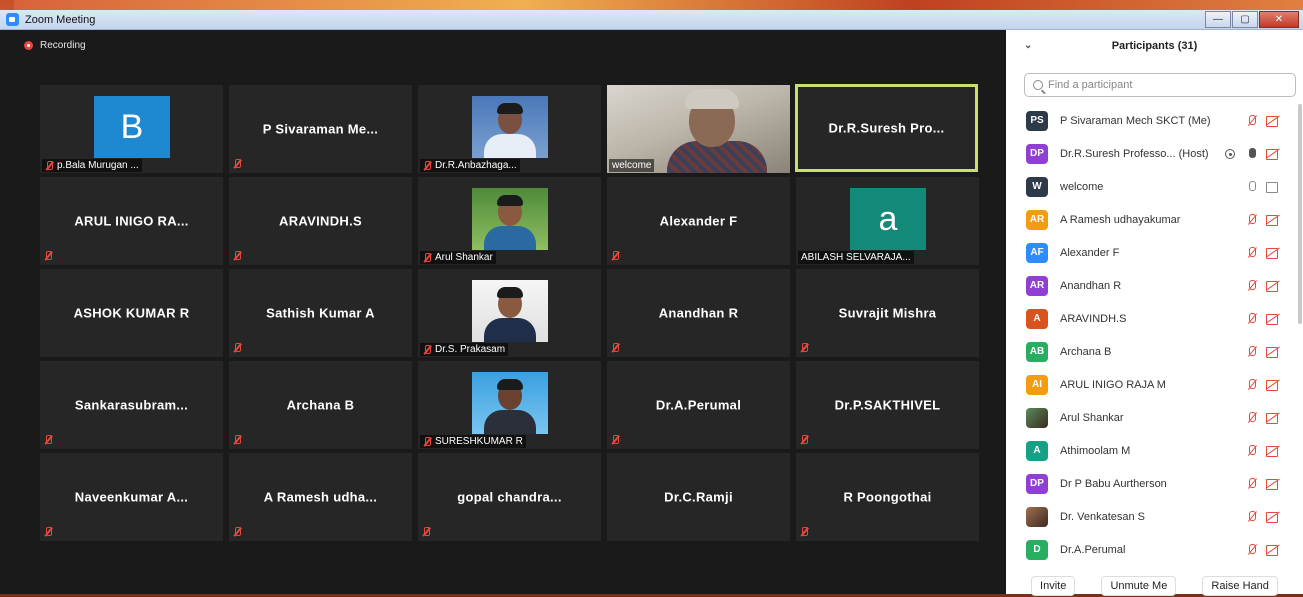  What do you see at coordinates (1120, 219) in the screenshot?
I see `participant-name: A Ramesh udhayakumar` at bounding box center [1120, 219].